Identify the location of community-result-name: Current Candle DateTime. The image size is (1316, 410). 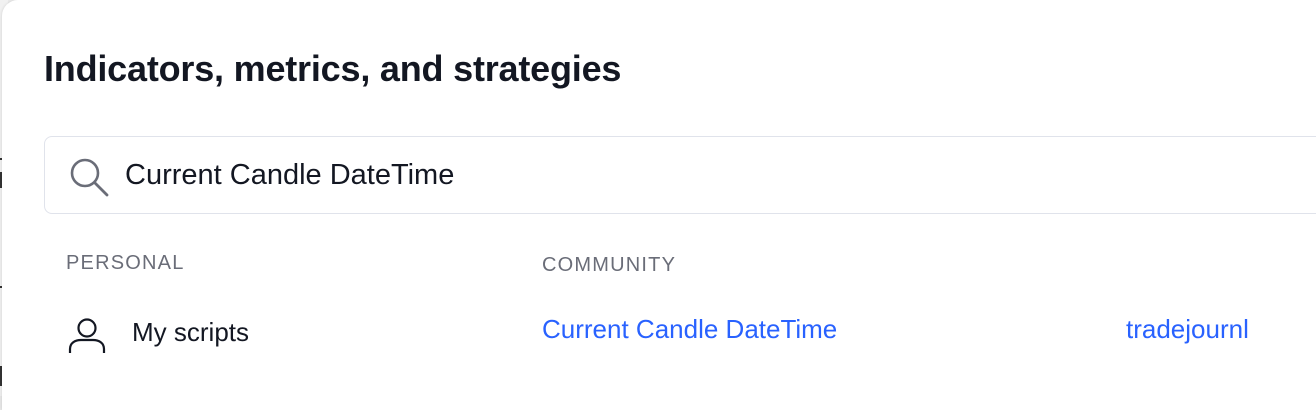
(689, 329).